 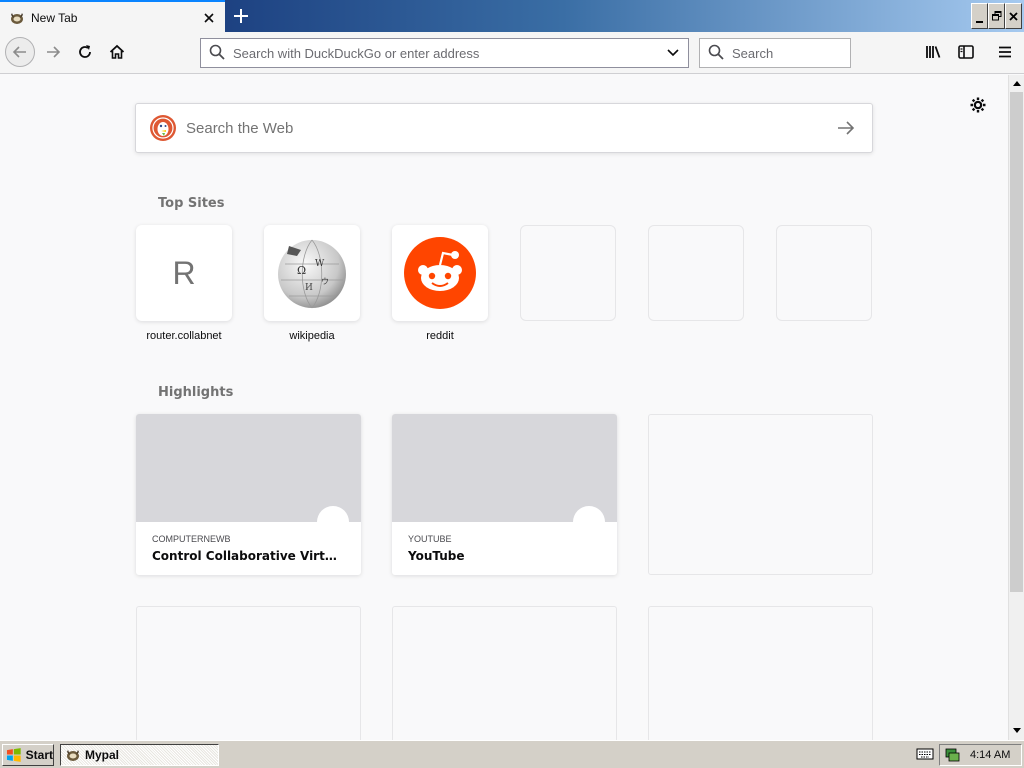 I want to click on taskbar-item-label: Mypal, so click(x=102, y=755).